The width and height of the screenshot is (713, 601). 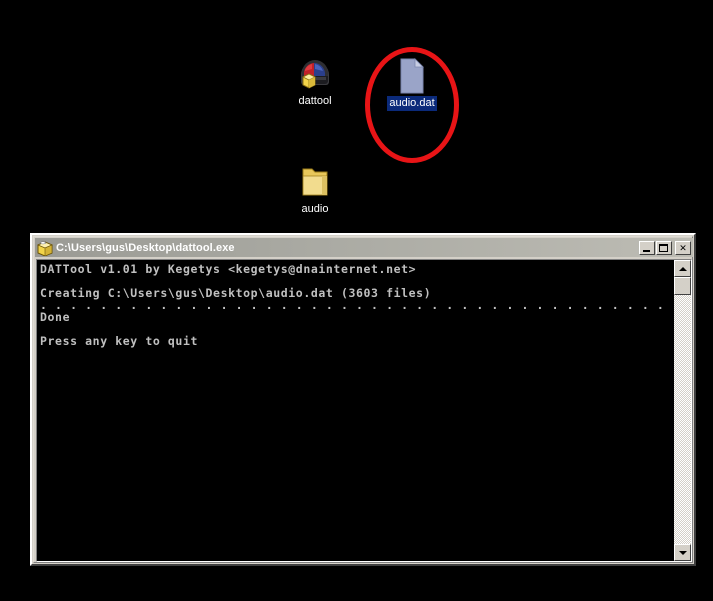 What do you see at coordinates (315, 73) in the screenshot?
I see `helmet-package-icon` at bounding box center [315, 73].